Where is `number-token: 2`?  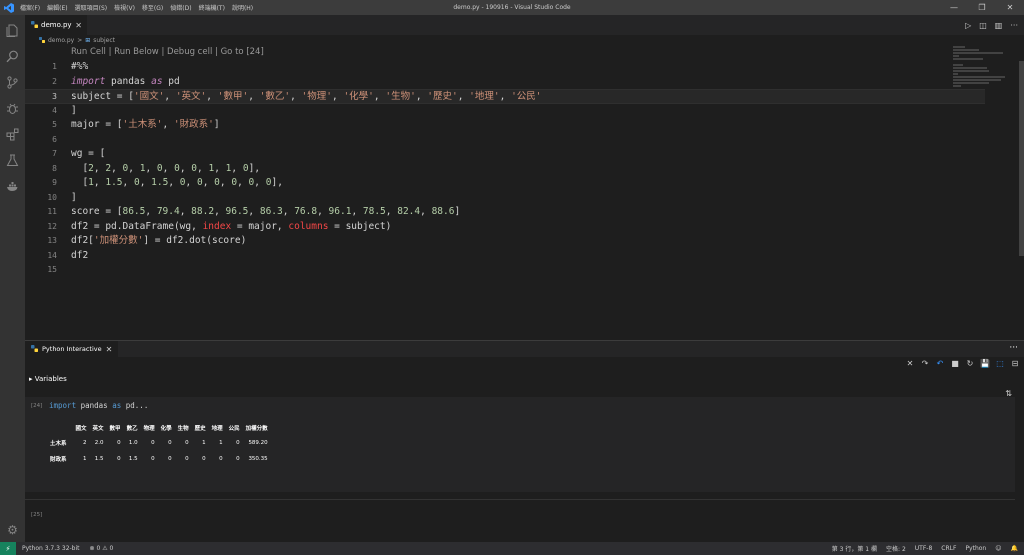
number-token: 2 is located at coordinates (108, 168).